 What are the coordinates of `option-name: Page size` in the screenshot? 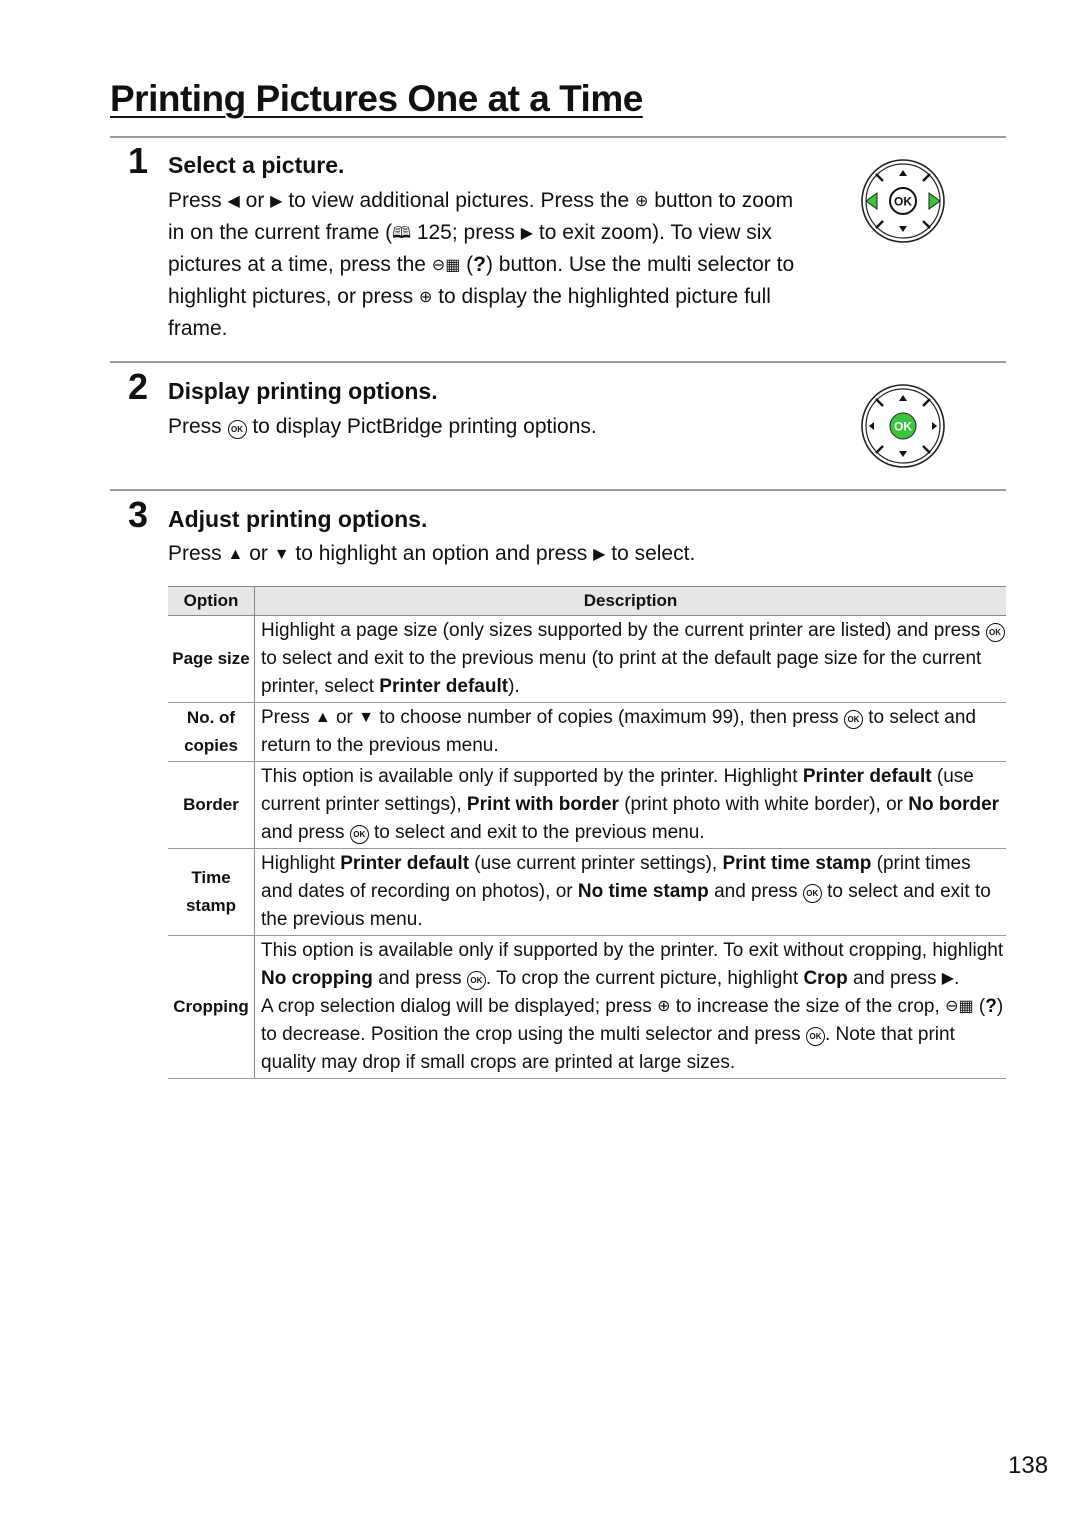 It's located at (211, 659).